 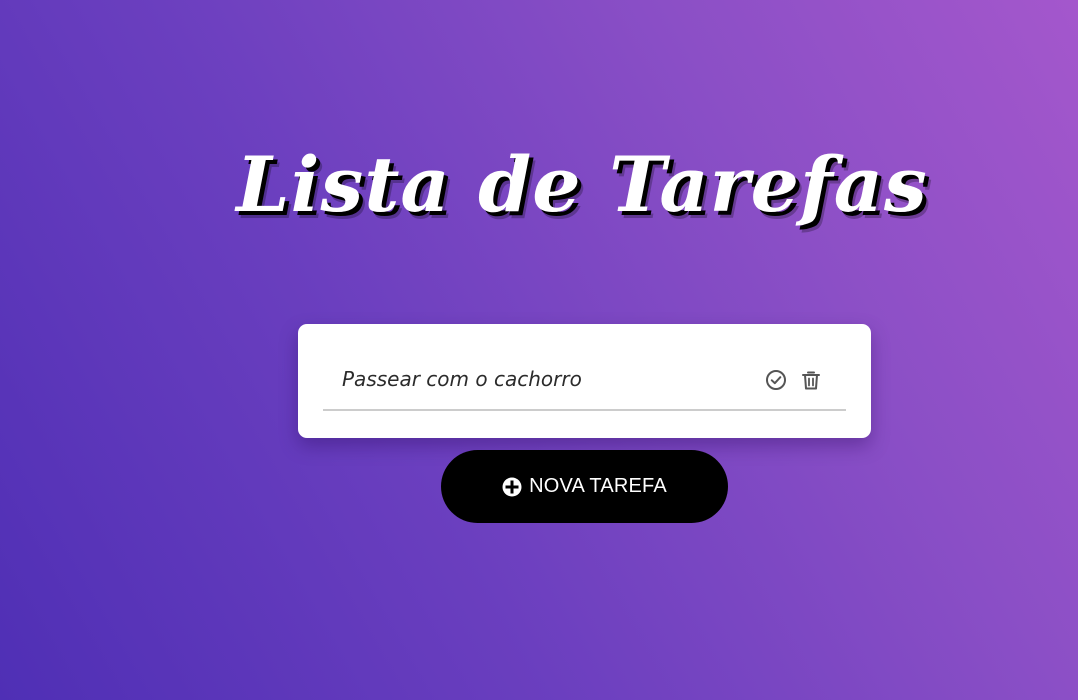 I want to click on add-task-button: NOVA TAREFA, so click(x=584, y=486).